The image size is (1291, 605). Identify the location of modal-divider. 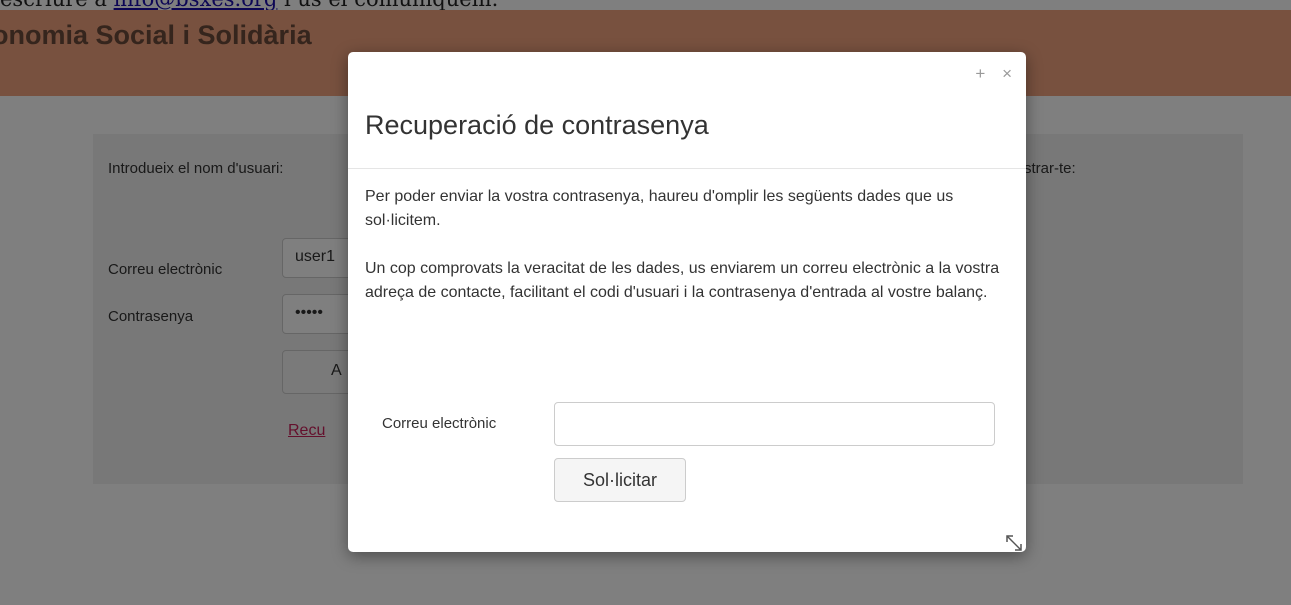
(687, 168).